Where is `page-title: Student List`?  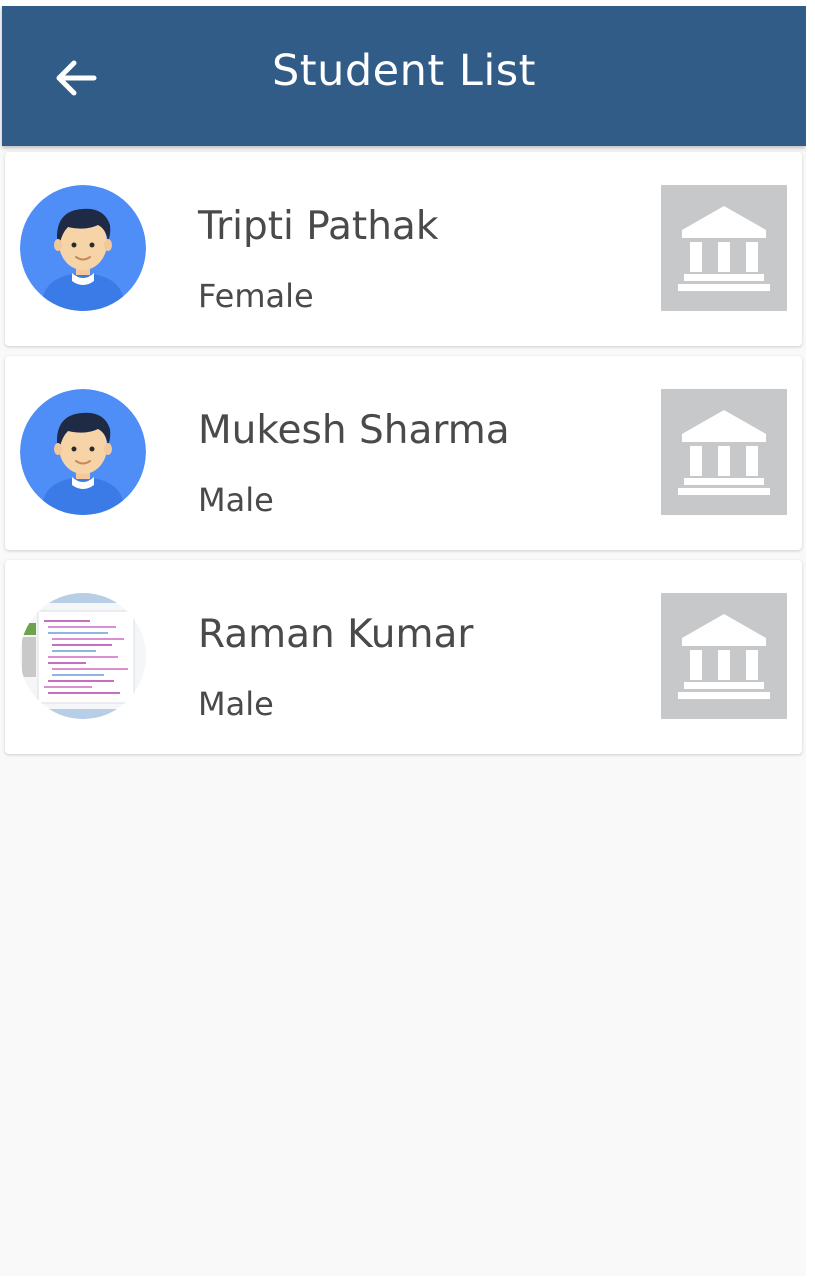
page-title: Student List is located at coordinates (404, 71).